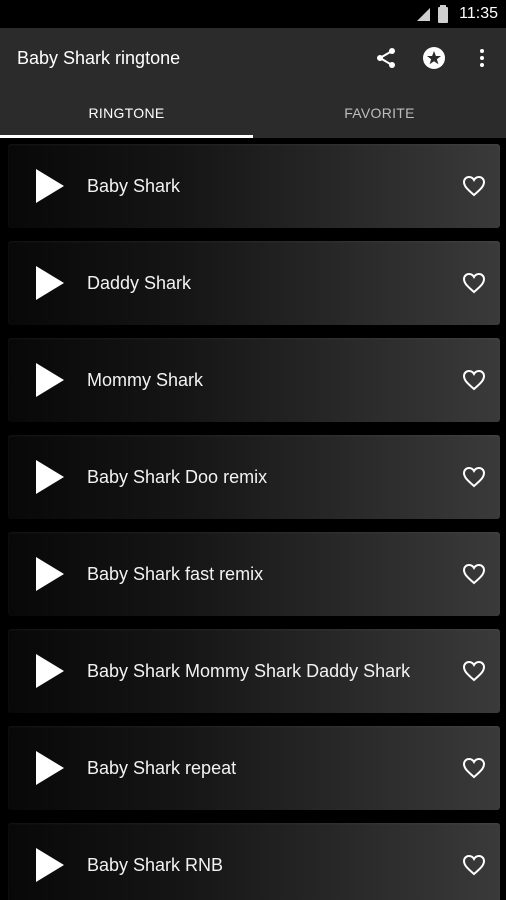 The image size is (506, 900). I want to click on rate-button, so click(434, 58).